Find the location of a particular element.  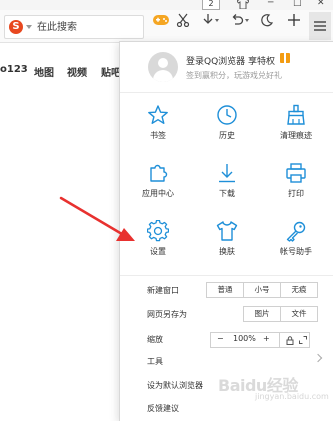

zoom-value: 100% is located at coordinates (244, 338).